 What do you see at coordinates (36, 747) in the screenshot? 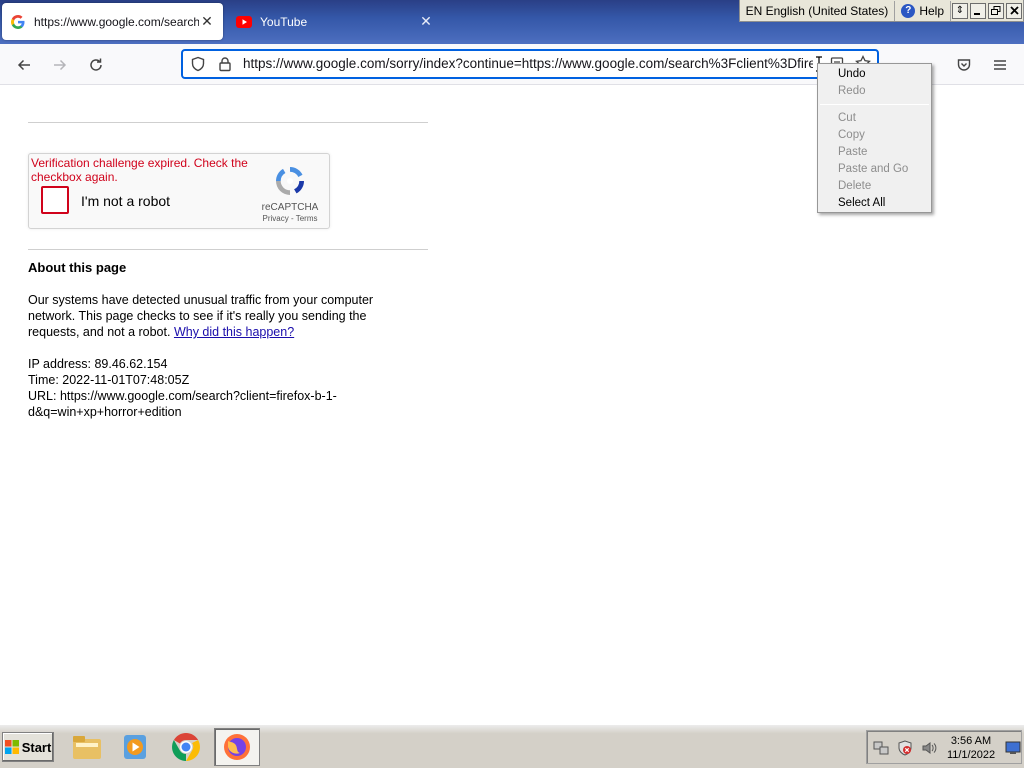
I see `start-label: Start` at bounding box center [36, 747].